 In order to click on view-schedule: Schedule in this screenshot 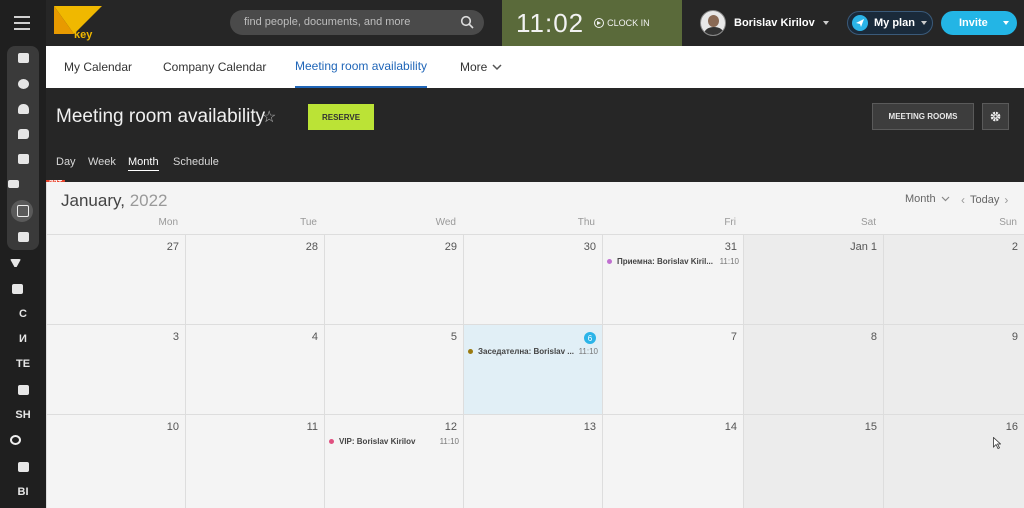, I will do `click(196, 163)`.